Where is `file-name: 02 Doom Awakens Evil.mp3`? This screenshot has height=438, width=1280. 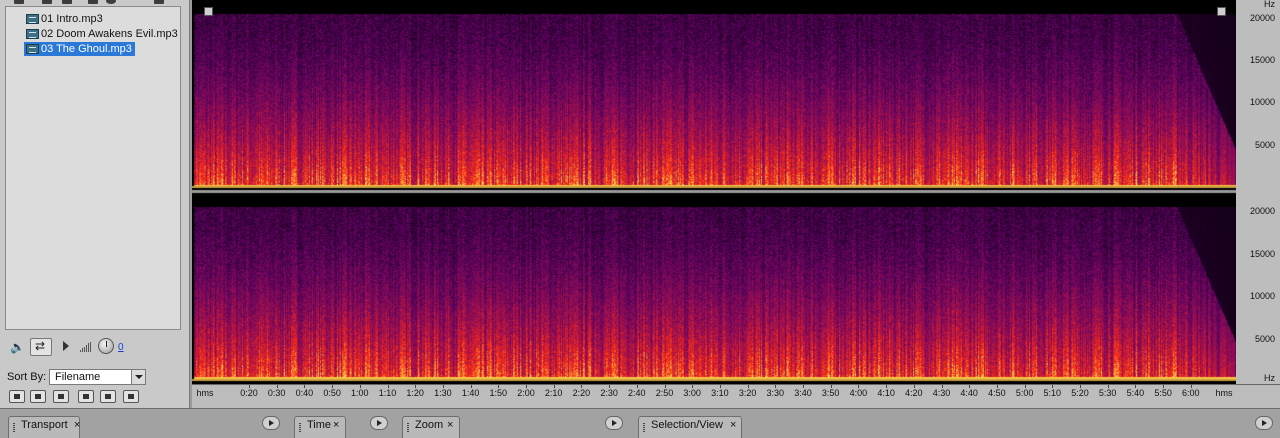
file-name: 02 Doom Awakens Evil.mp3 is located at coordinates (109, 34).